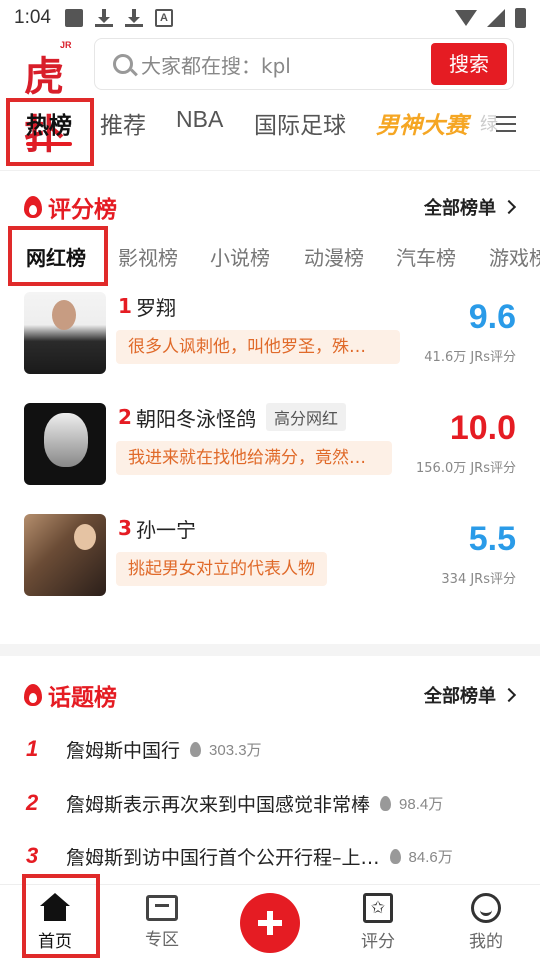 The height and width of the screenshot is (960, 540). What do you see at coordinates (58, 256) in the screenshot?
I see `highlight-box-influencer-tab` at bounding box center [58, 256].